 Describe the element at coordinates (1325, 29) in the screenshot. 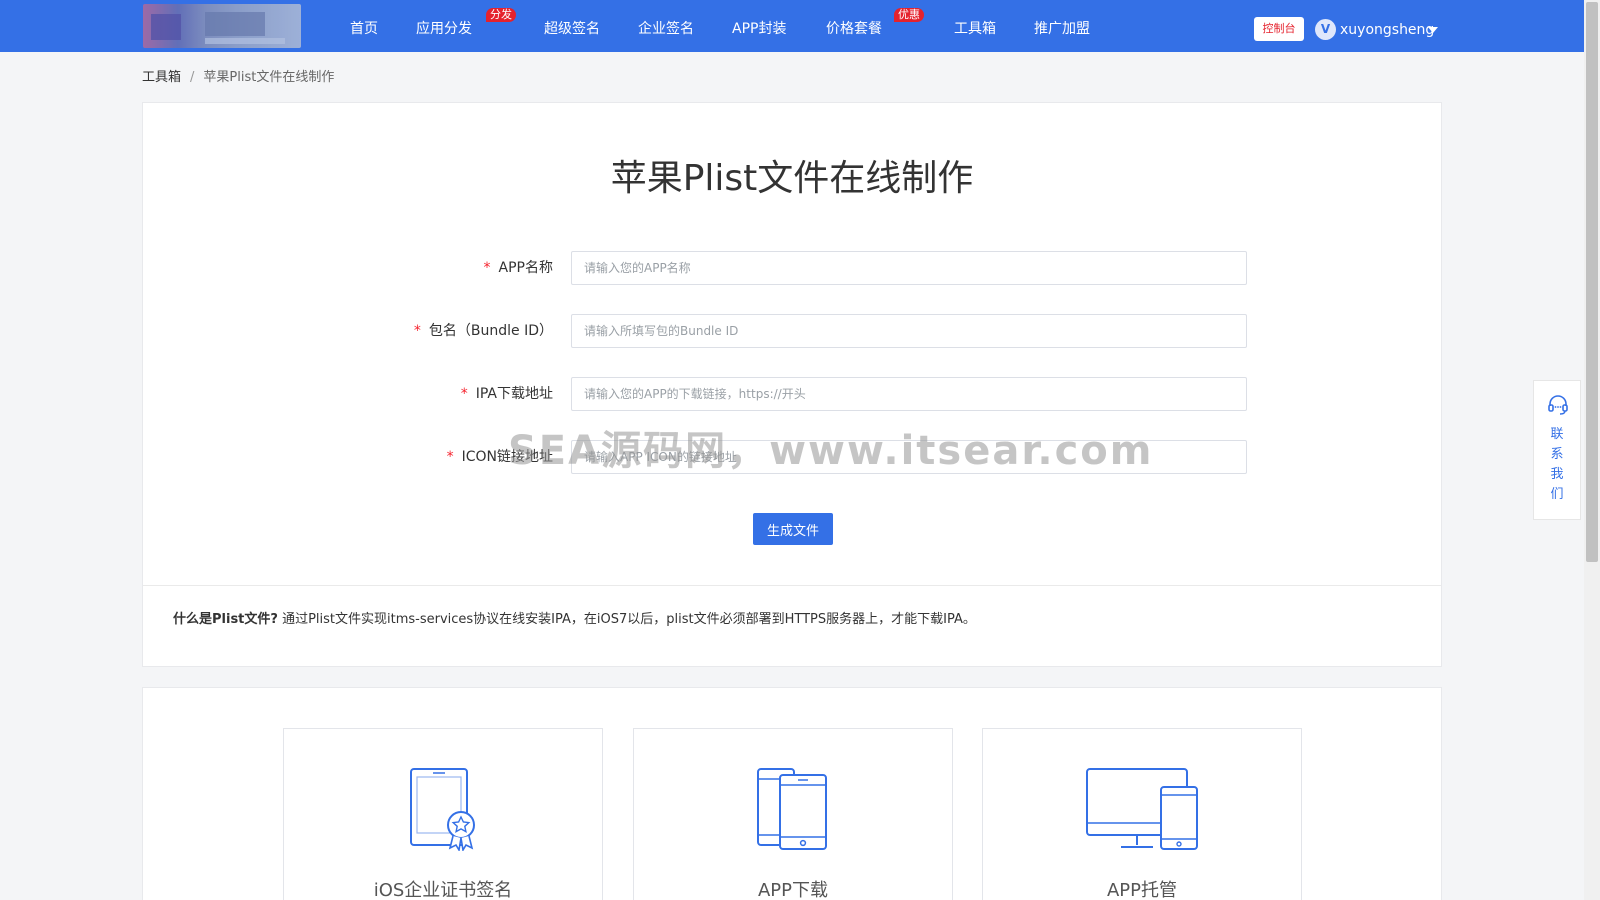

I see `avatar: V` at that location.